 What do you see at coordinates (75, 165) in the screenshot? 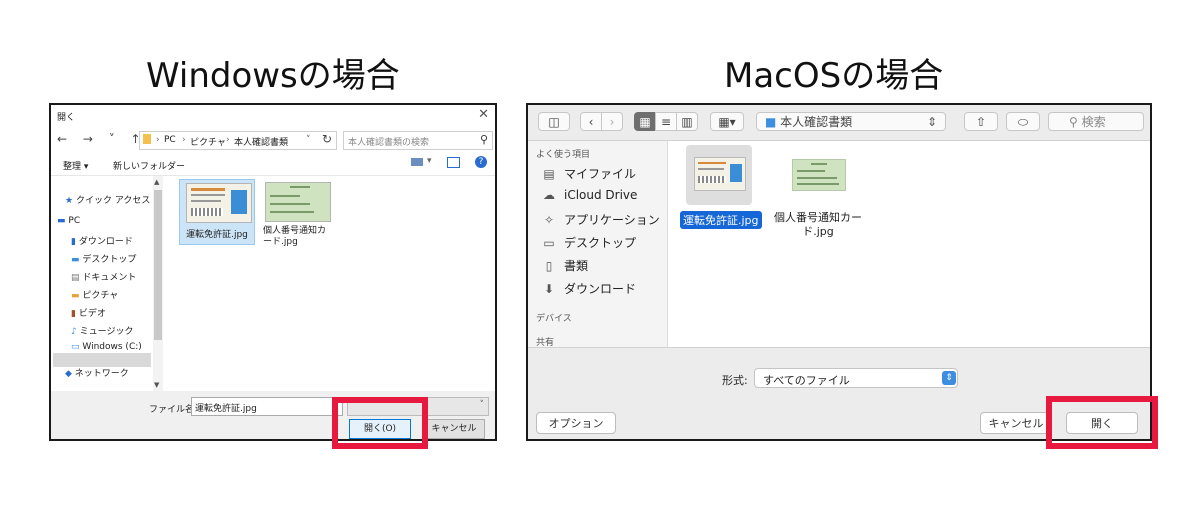
I see `organize-button: 整理 ▾` at bounding box center [75, 165].